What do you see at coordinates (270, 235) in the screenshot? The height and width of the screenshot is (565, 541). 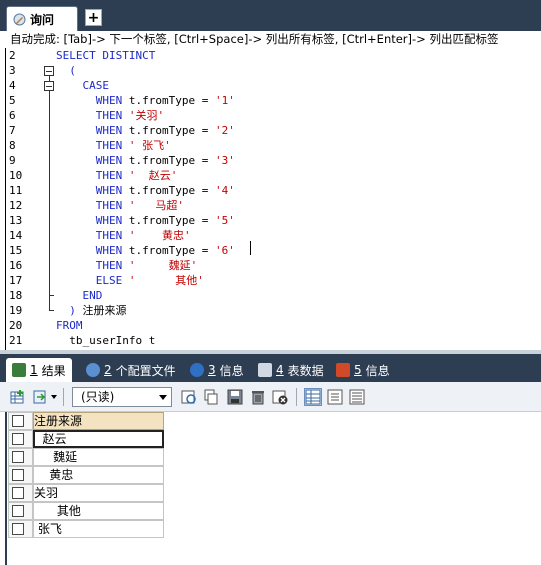 I see `code-line: 14 THEN ' 黄忠'` at bounding box center [270, 235].